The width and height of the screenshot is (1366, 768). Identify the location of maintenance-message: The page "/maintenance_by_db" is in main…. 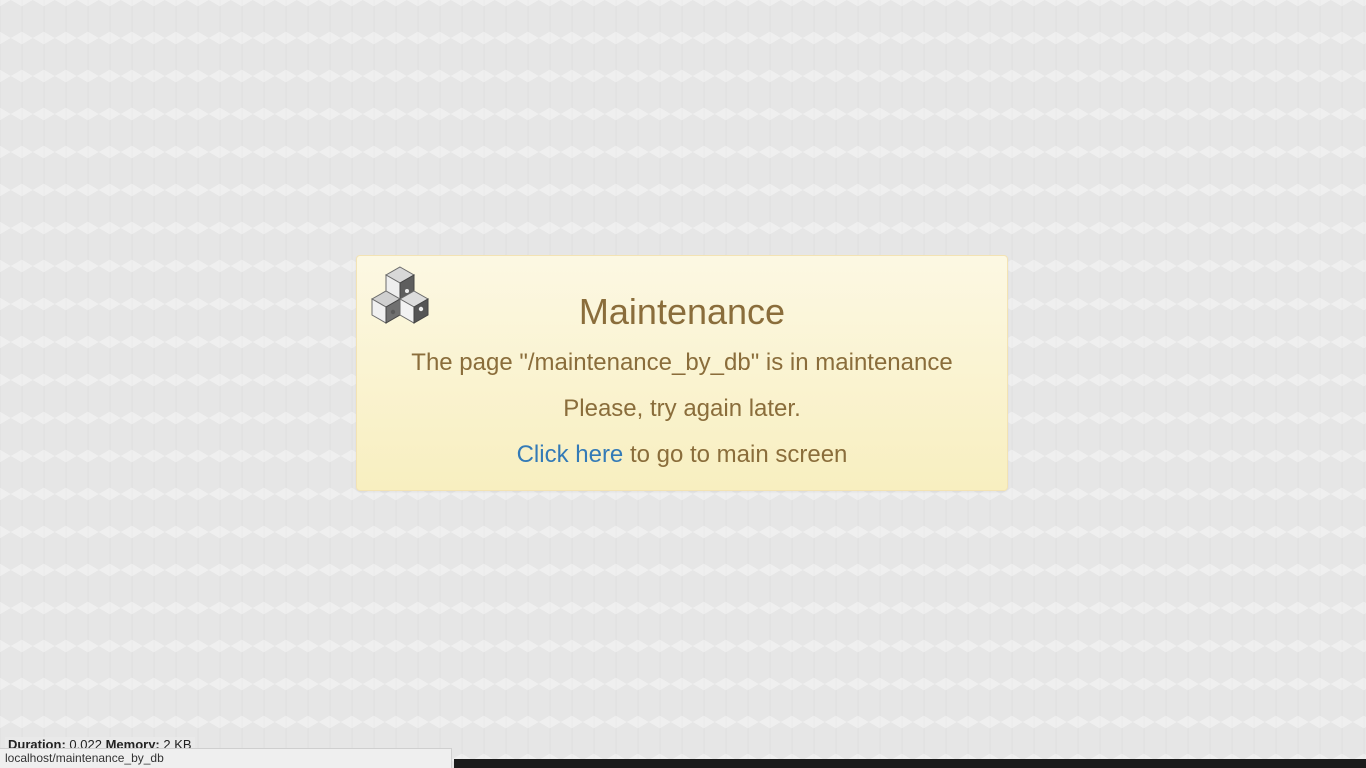
(682, 363).